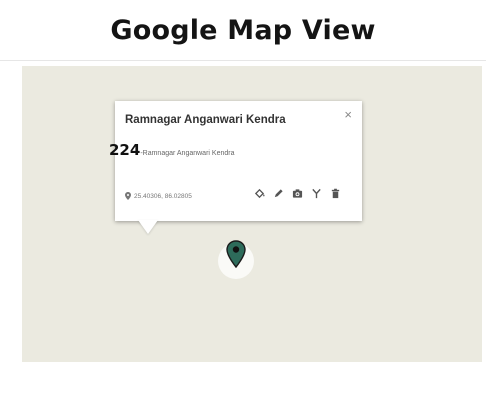 The height and width of the screenshot is (405, 486). I want to click on delete-icon, so click(335, 193).